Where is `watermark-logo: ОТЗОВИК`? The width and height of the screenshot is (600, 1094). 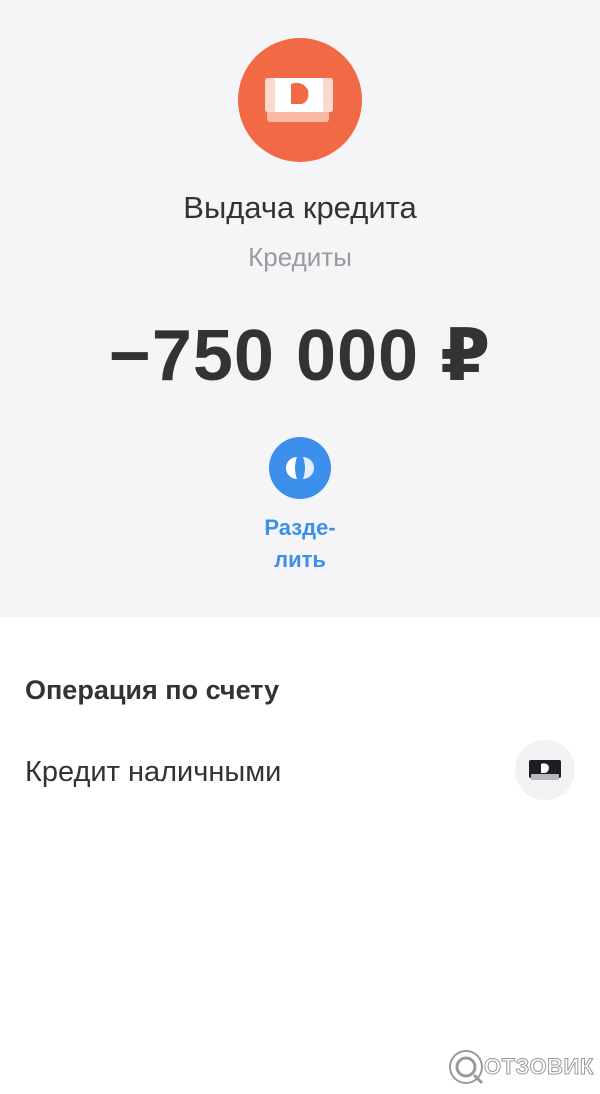
watermark-logo: ОТЗОВИК is located at coordinates (521, 1067).